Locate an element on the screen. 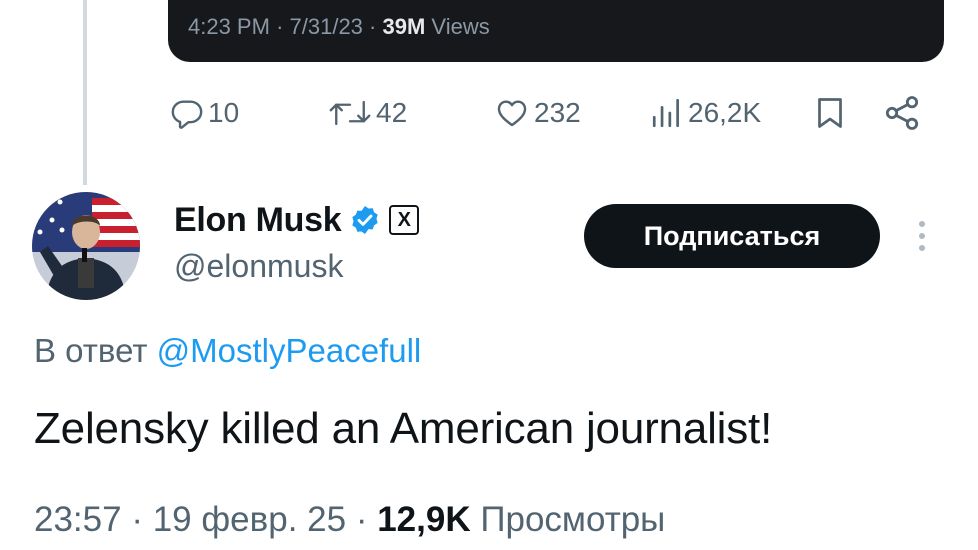  quoted-tweet-date: 7/31/23 is located at coordinates (326, 26).